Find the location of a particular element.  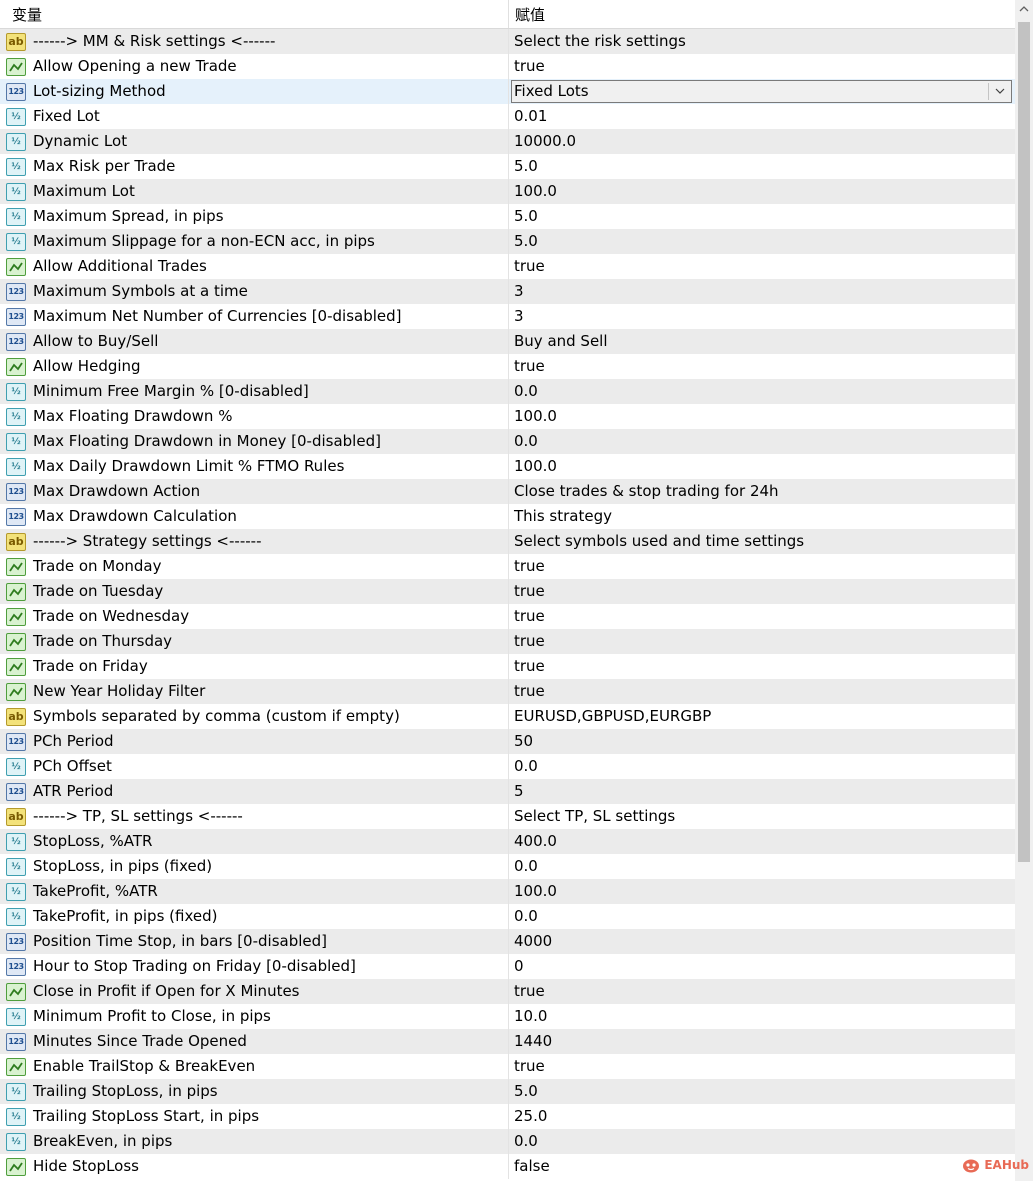

parameter-value: This strategy is located at coordinates (762, 516).